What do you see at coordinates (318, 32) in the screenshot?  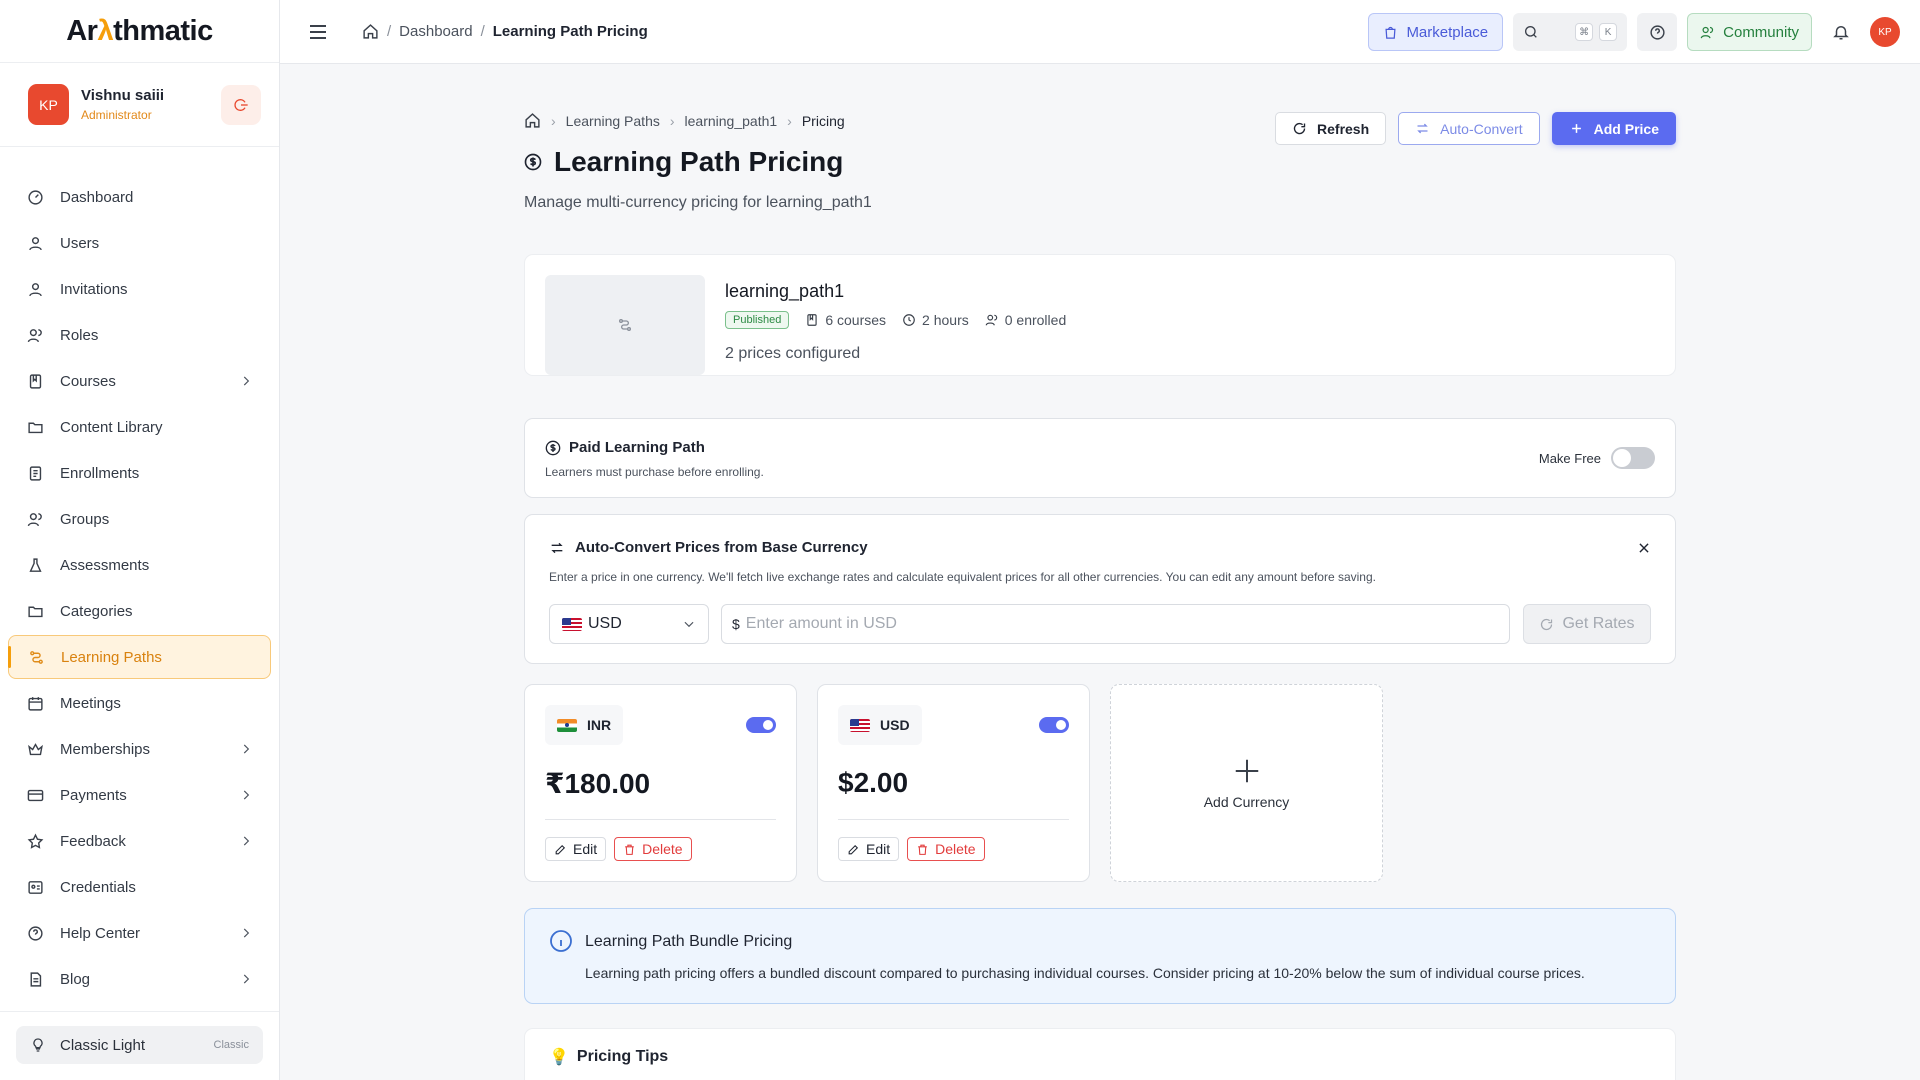 I see `menu-icon` at bounding box center [318, 32].